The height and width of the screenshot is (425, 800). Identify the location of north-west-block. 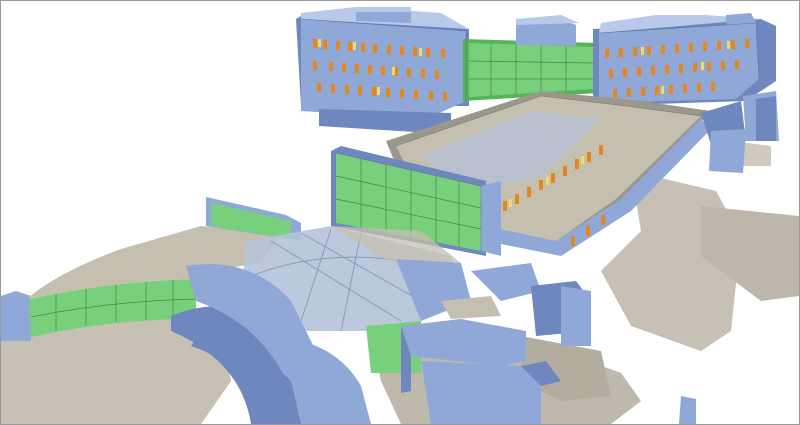
(382, 70).